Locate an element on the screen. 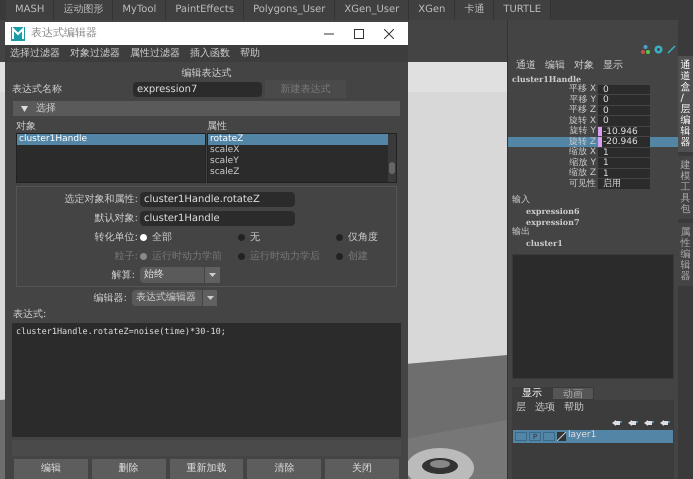  channel-row: 缩放 X 1 is located at coordinates (593, 152).